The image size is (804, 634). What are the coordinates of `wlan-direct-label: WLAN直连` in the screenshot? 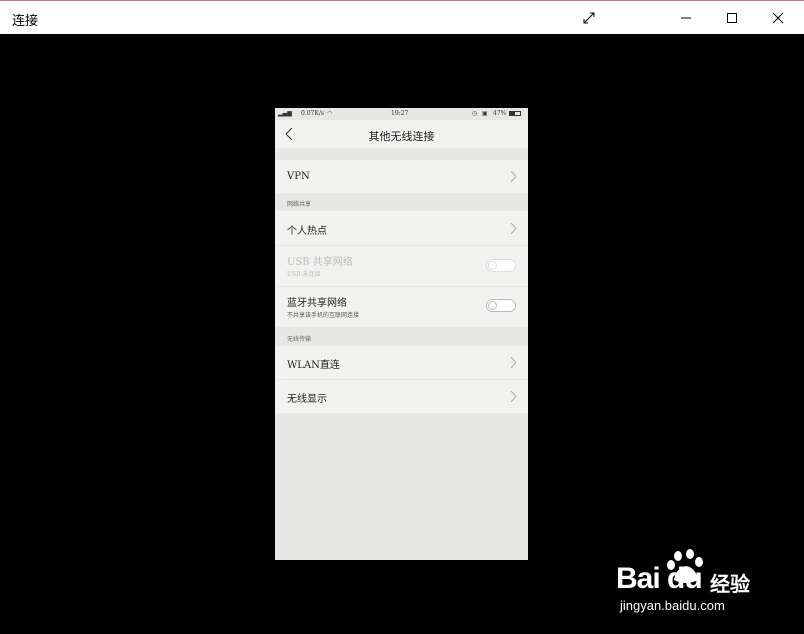 It's located at (313, 365).